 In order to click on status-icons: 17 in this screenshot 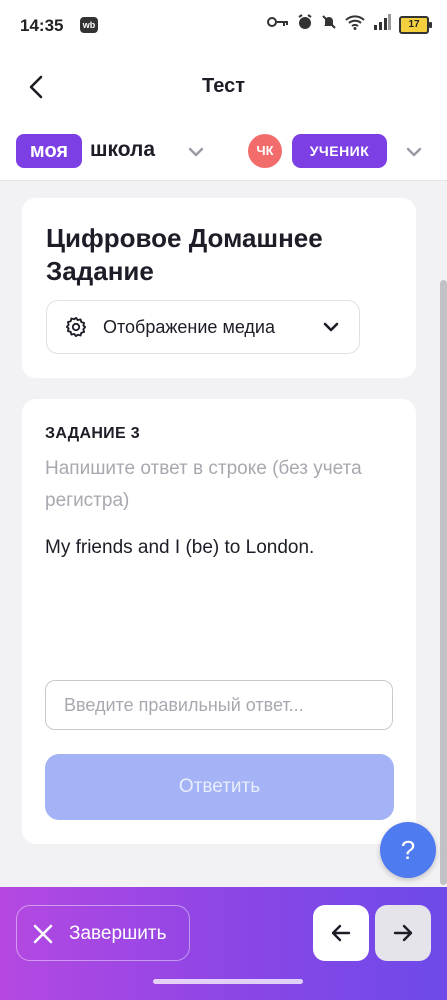, I will do `click(349, 24)`.